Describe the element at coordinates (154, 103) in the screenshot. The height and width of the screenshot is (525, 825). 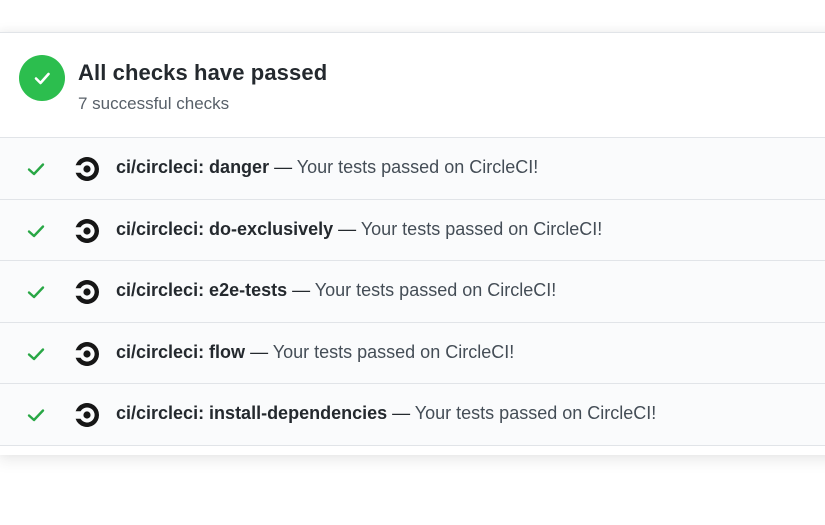
I see `summary-subtitle: 7 successful checks` at that location.